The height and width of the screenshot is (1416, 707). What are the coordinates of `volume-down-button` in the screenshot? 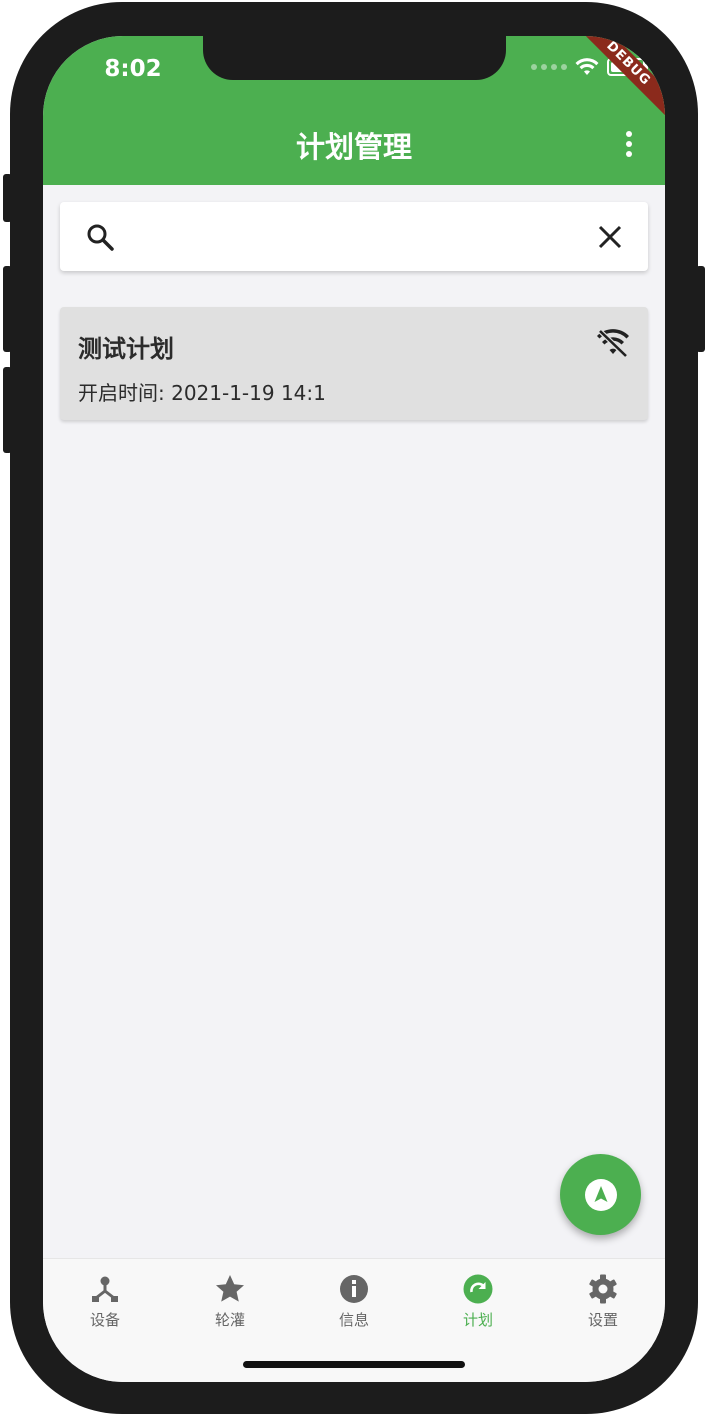 It's located at (7, 410).